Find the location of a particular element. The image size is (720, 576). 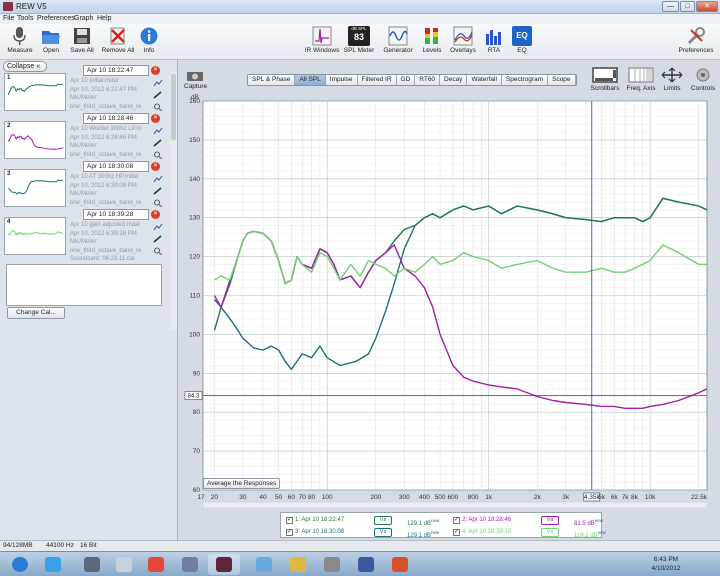

rew-icon-glyph is located at coordinates (224, 564).